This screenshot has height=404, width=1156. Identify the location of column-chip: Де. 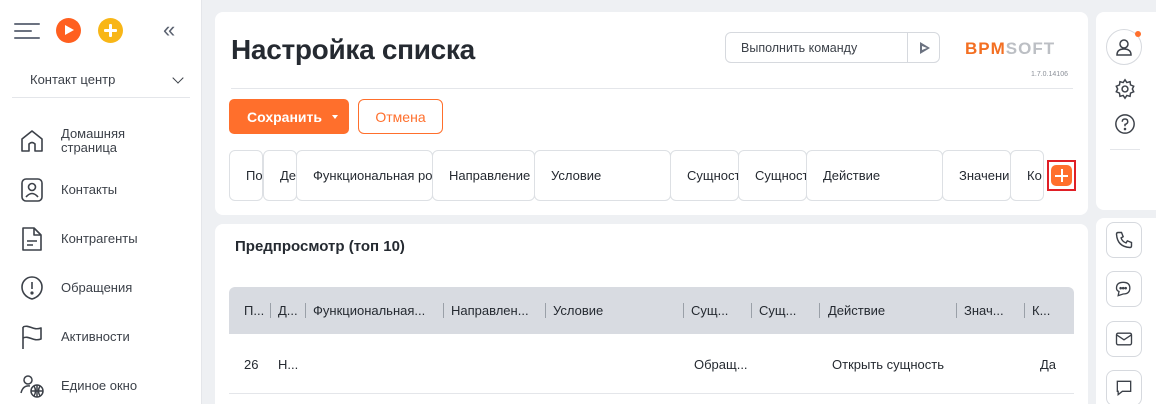
(280, 175).